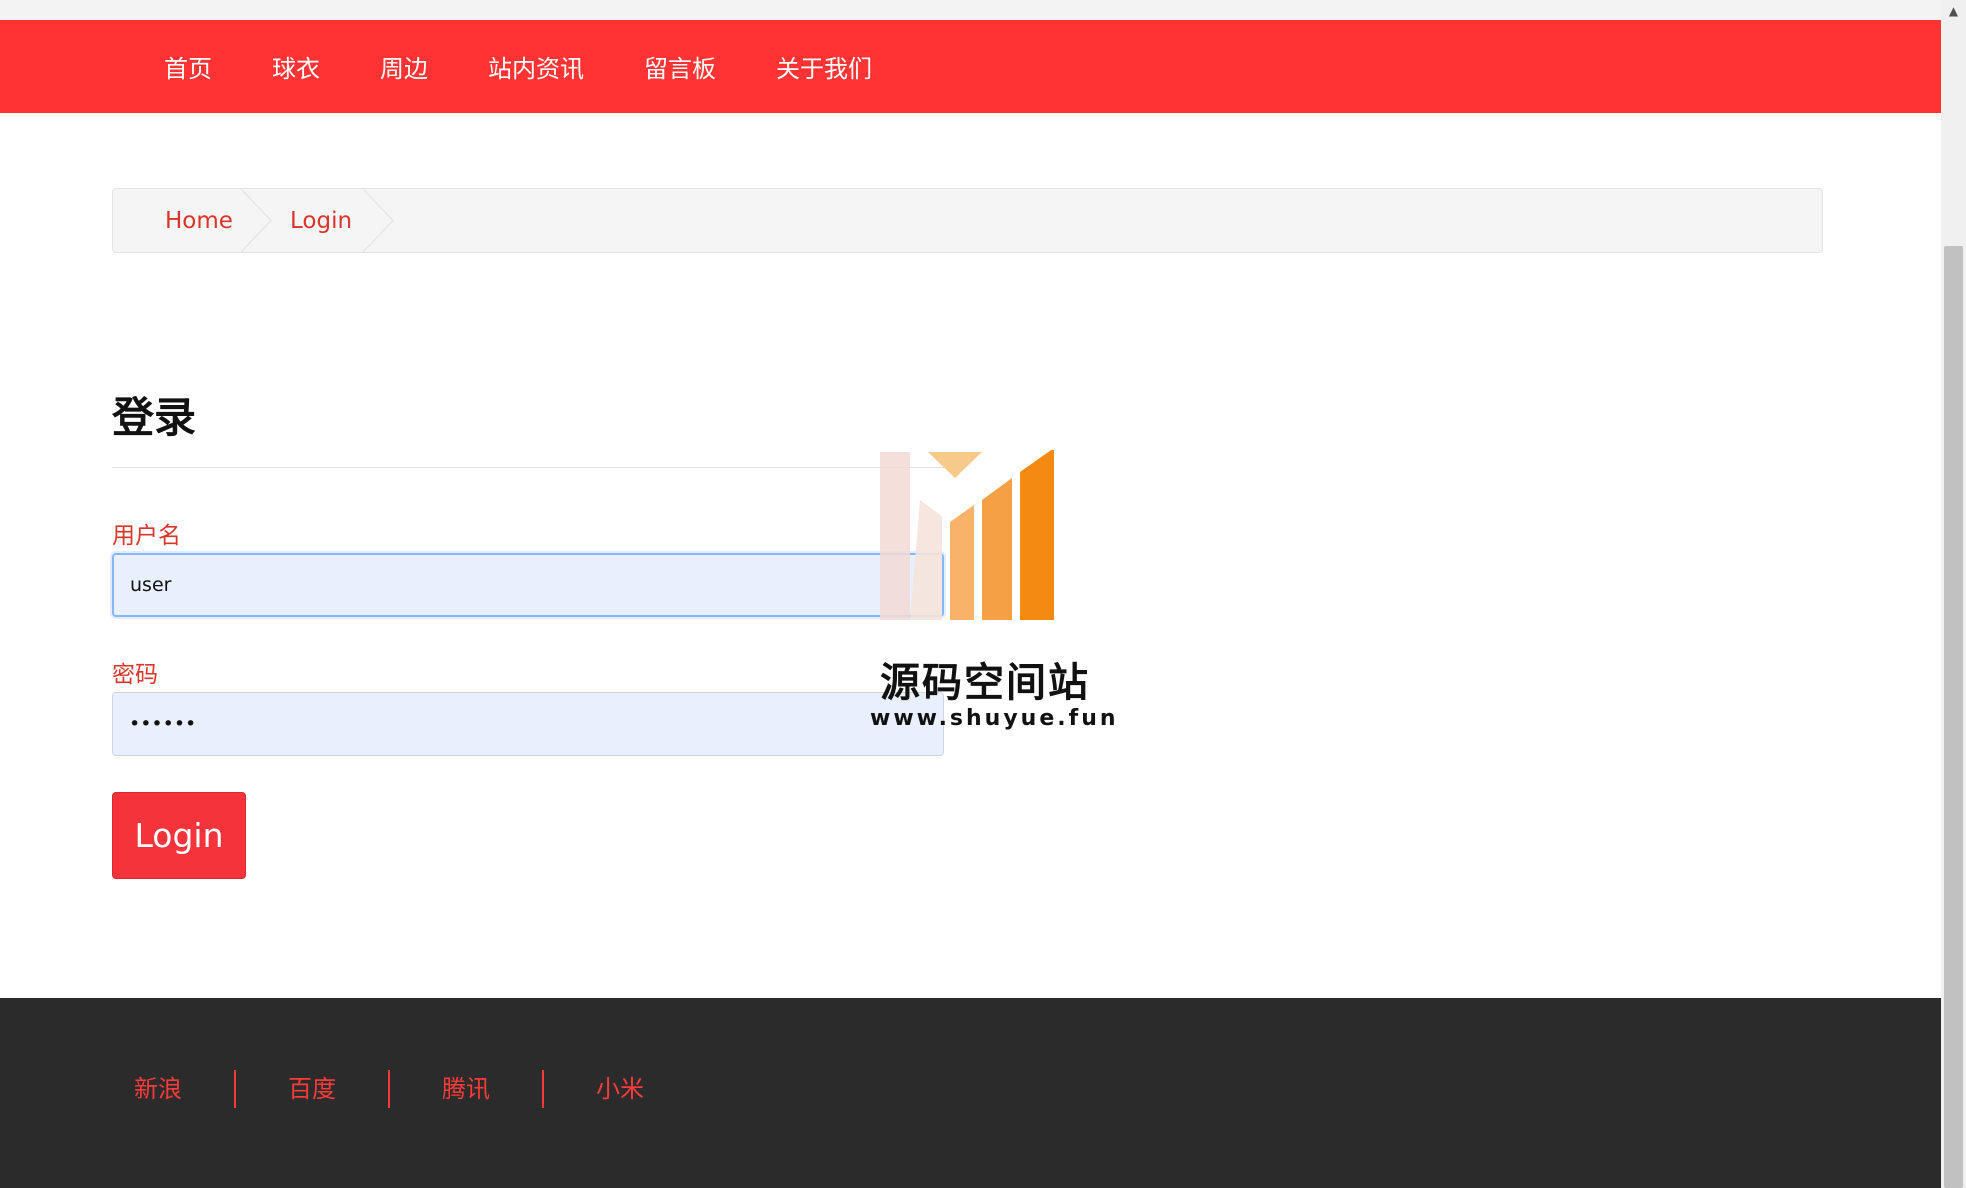  Describe the element at coordinates (970, 10) in the screenshot. I see `top-strip` at that location.